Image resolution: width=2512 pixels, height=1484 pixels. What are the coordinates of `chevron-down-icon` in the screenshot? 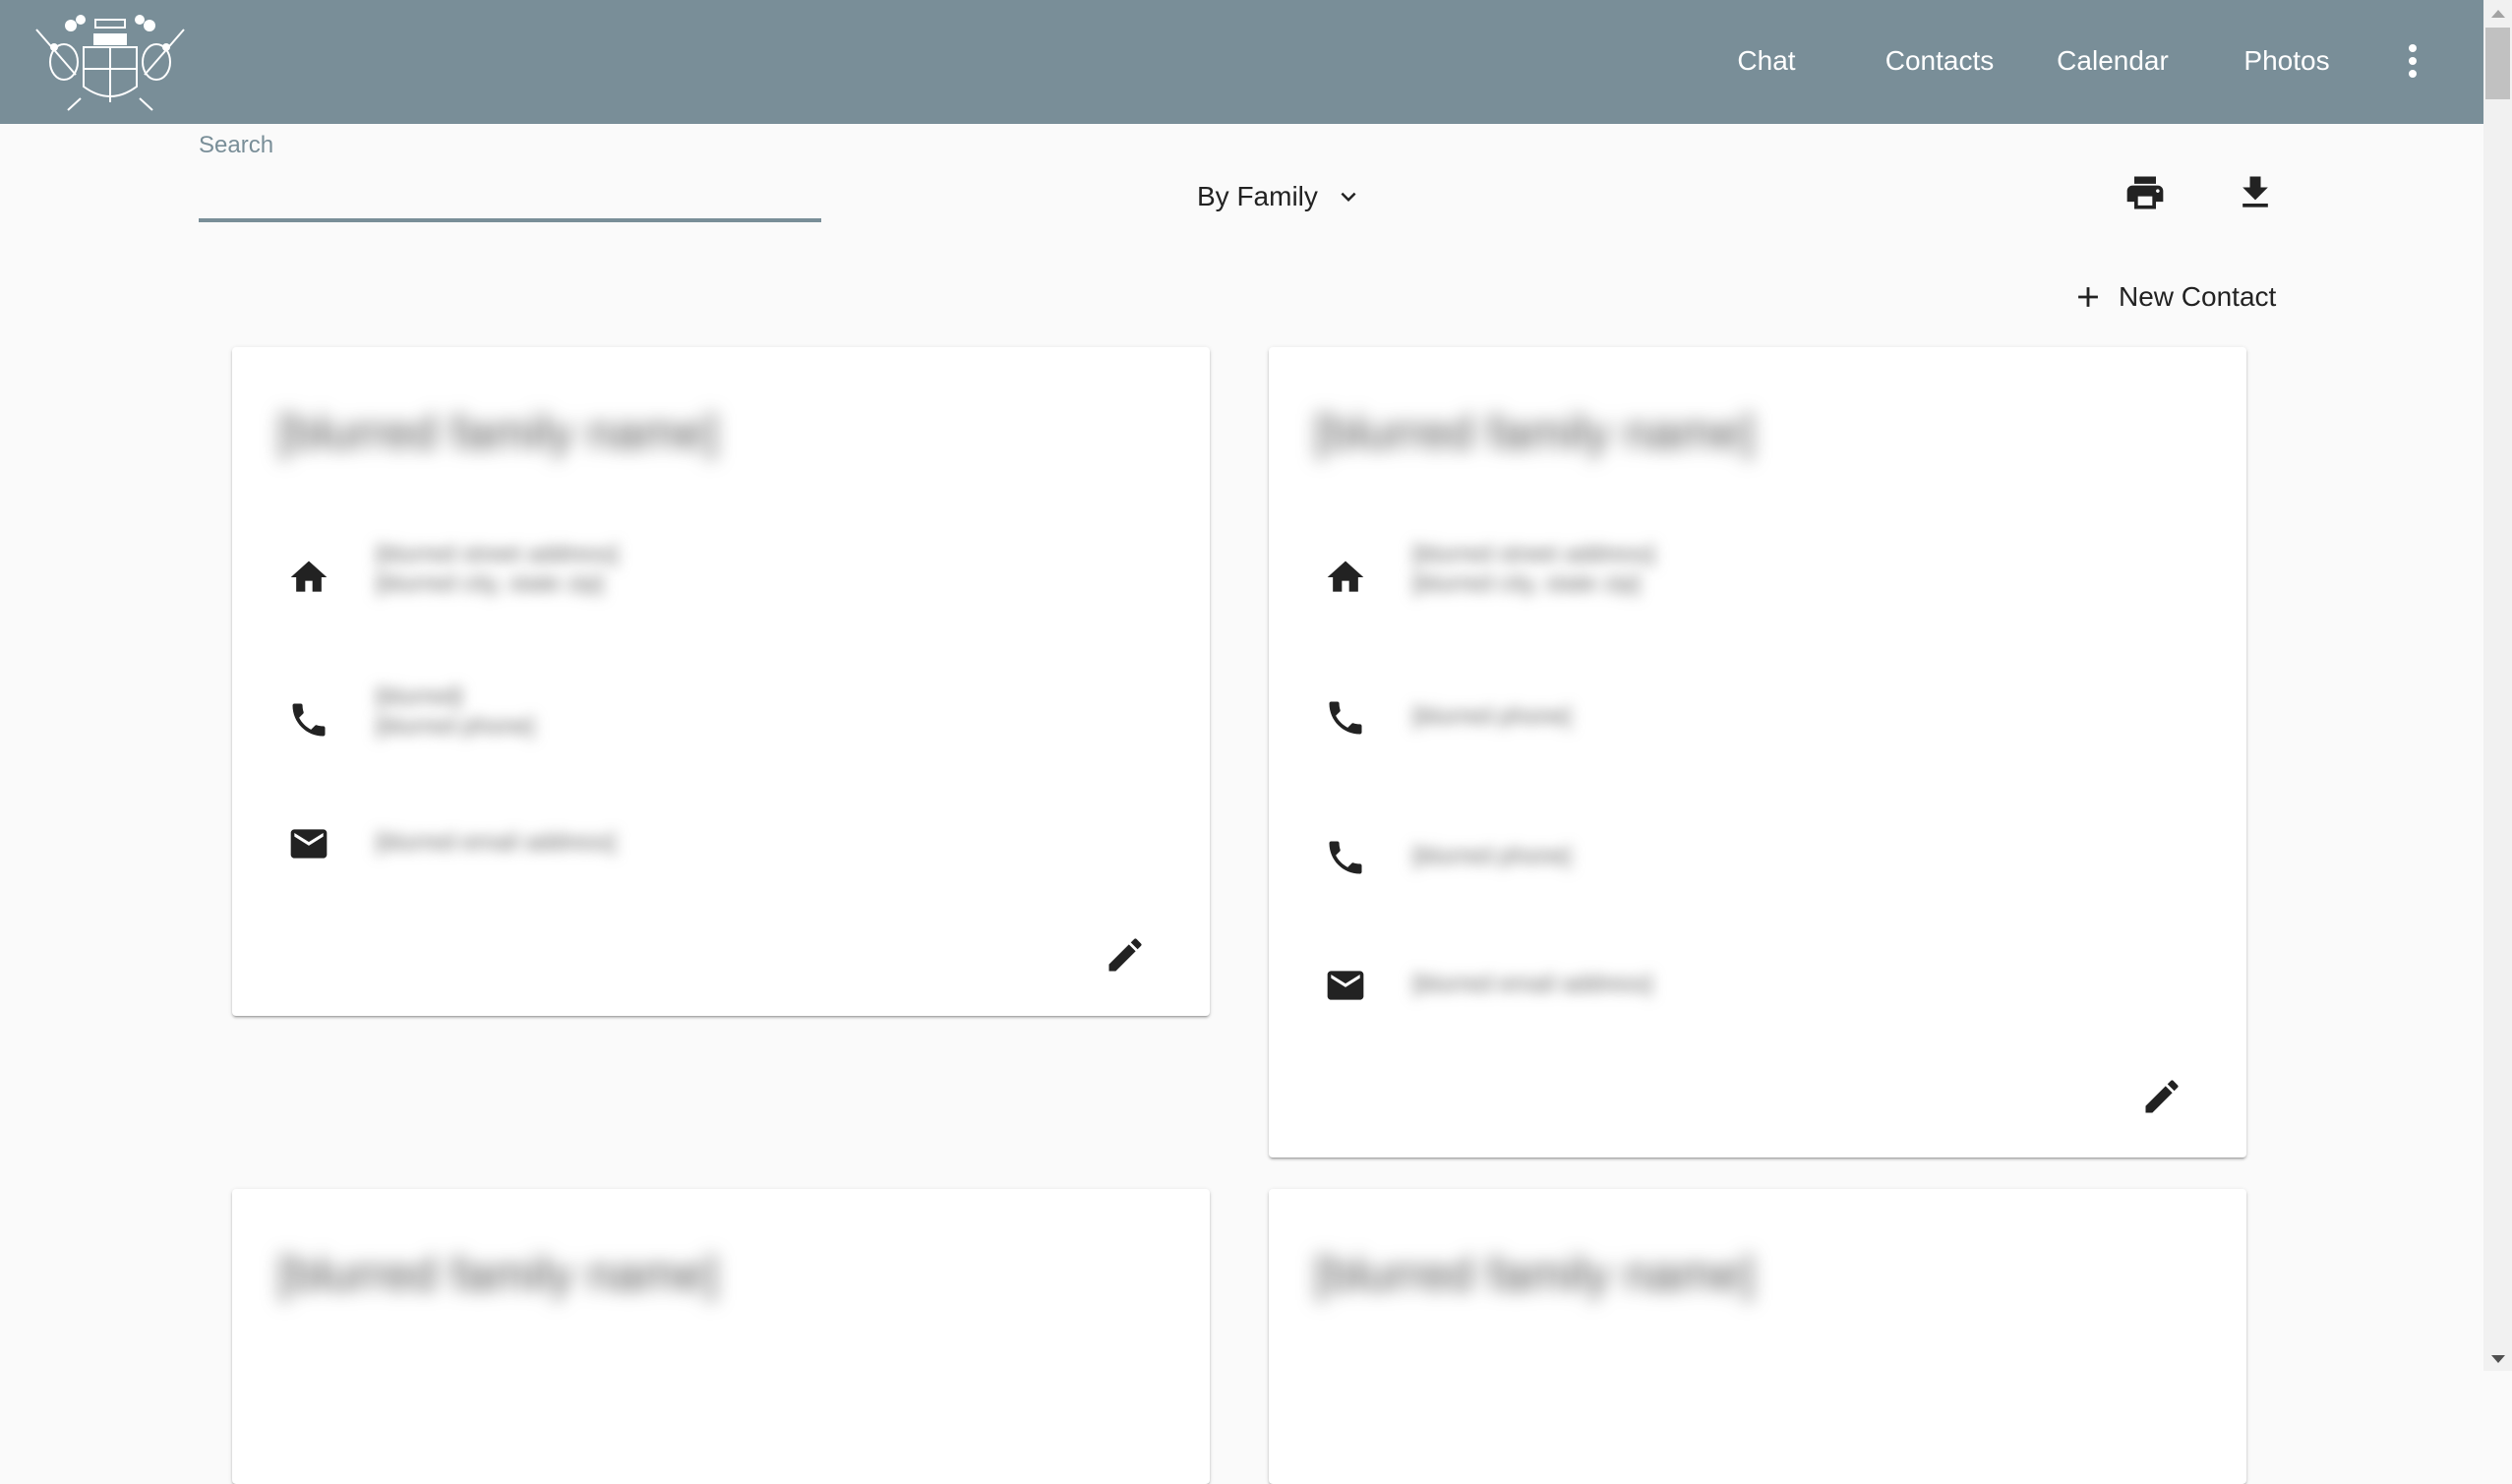 It's located at (1348, 197).